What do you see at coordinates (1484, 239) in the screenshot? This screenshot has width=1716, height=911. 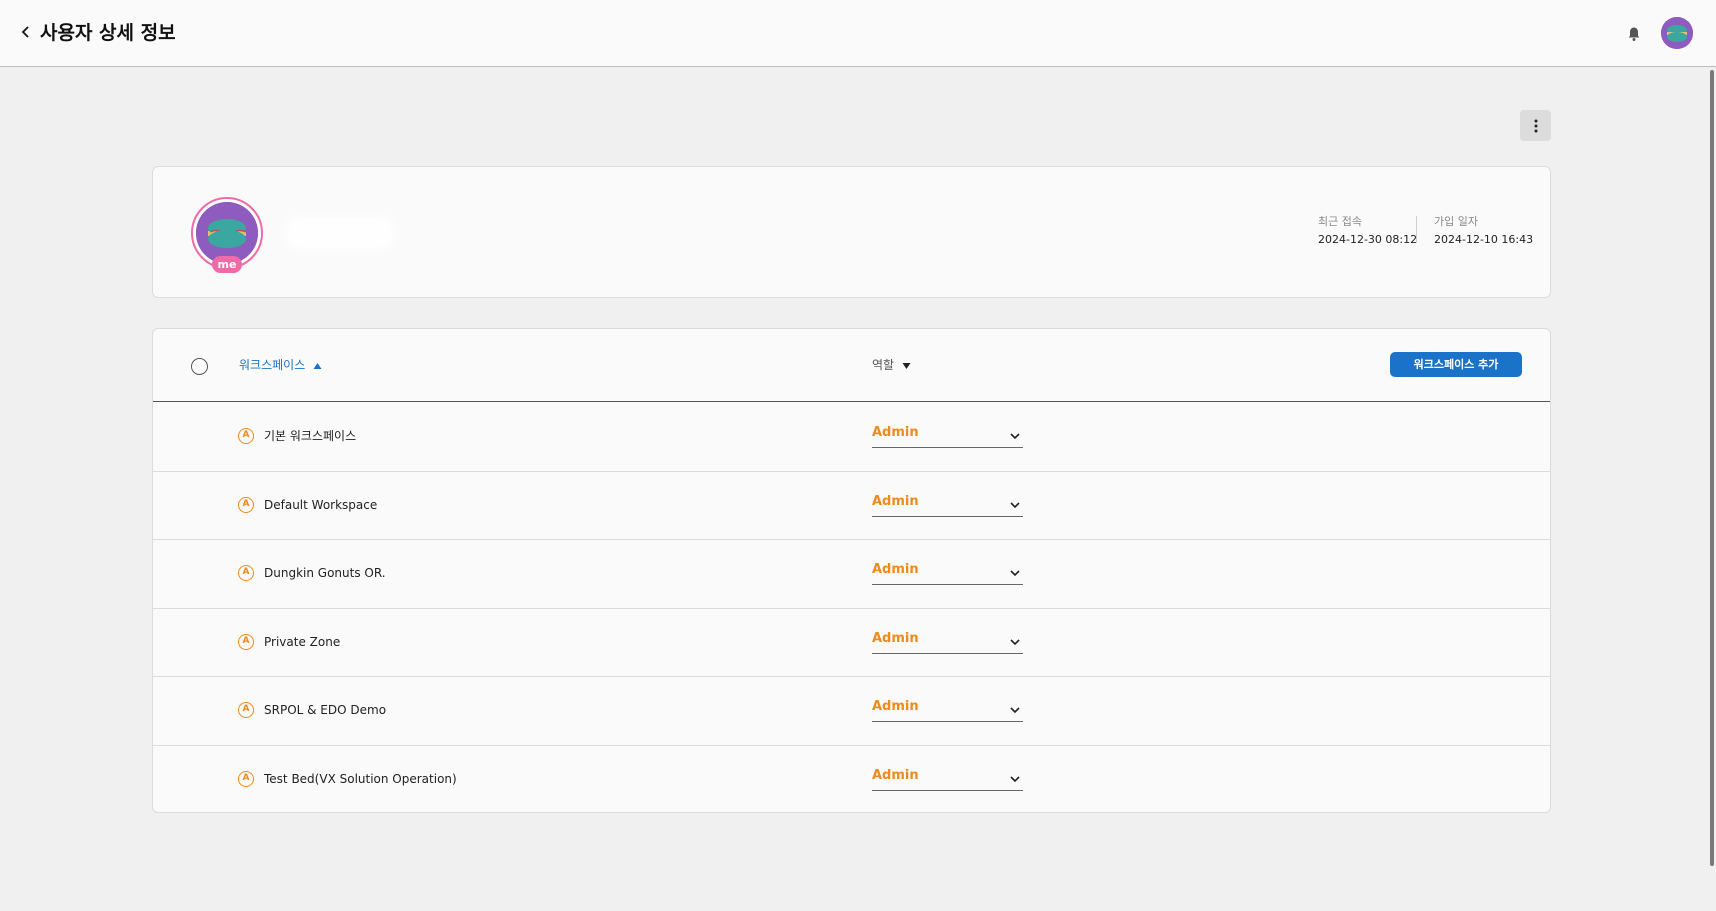 I see `joined-value: 2024-12-10 16:43` at bounding box center [1484, 239].